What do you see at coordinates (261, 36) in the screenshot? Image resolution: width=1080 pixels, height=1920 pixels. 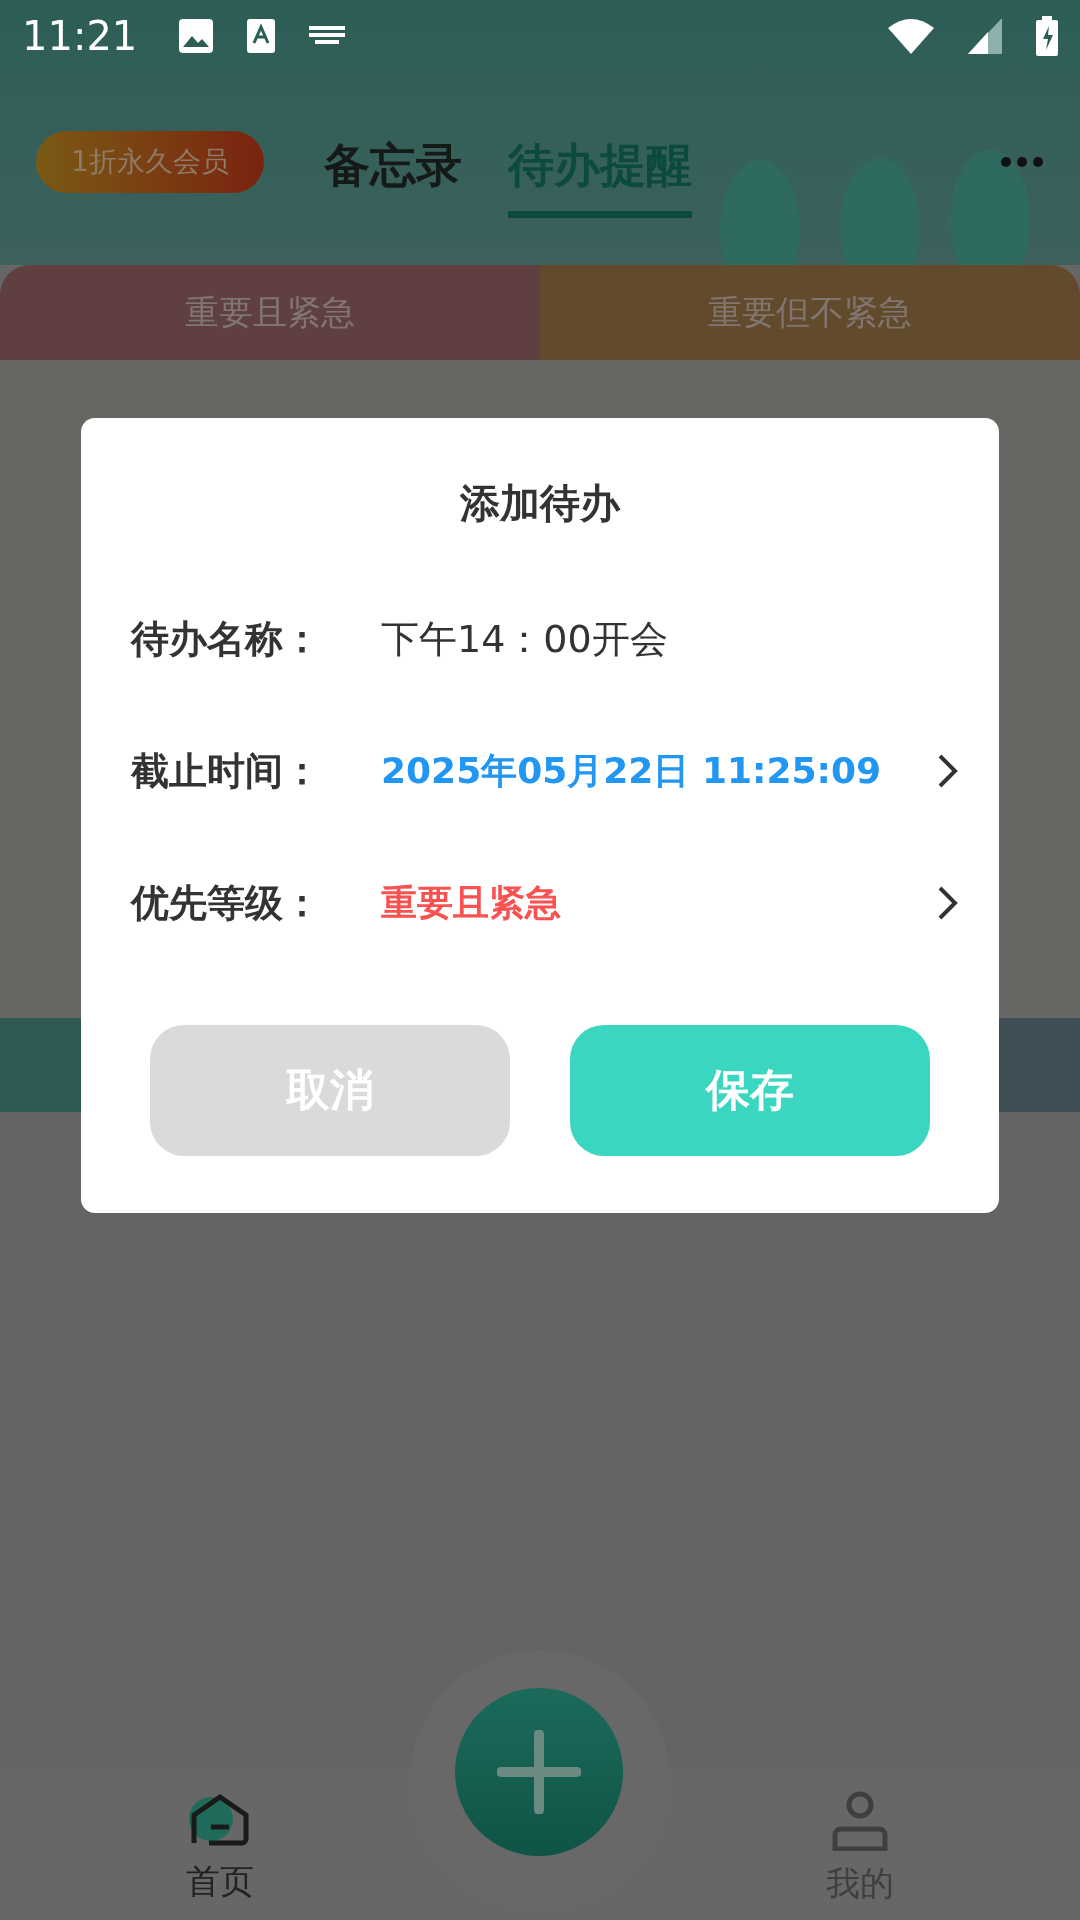 I see `text-icon` at bounding box center [261, 36].